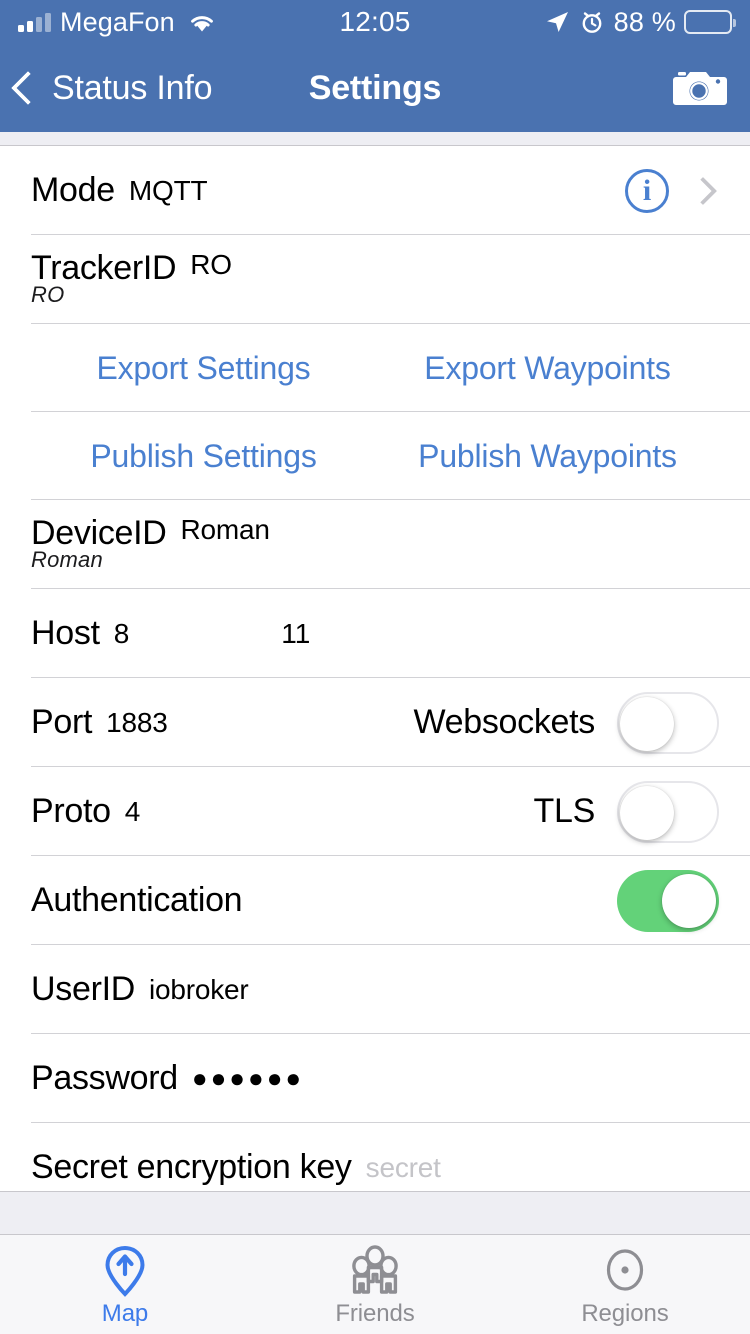  I want to click on clock-label: 12:05, so click(375, 21).